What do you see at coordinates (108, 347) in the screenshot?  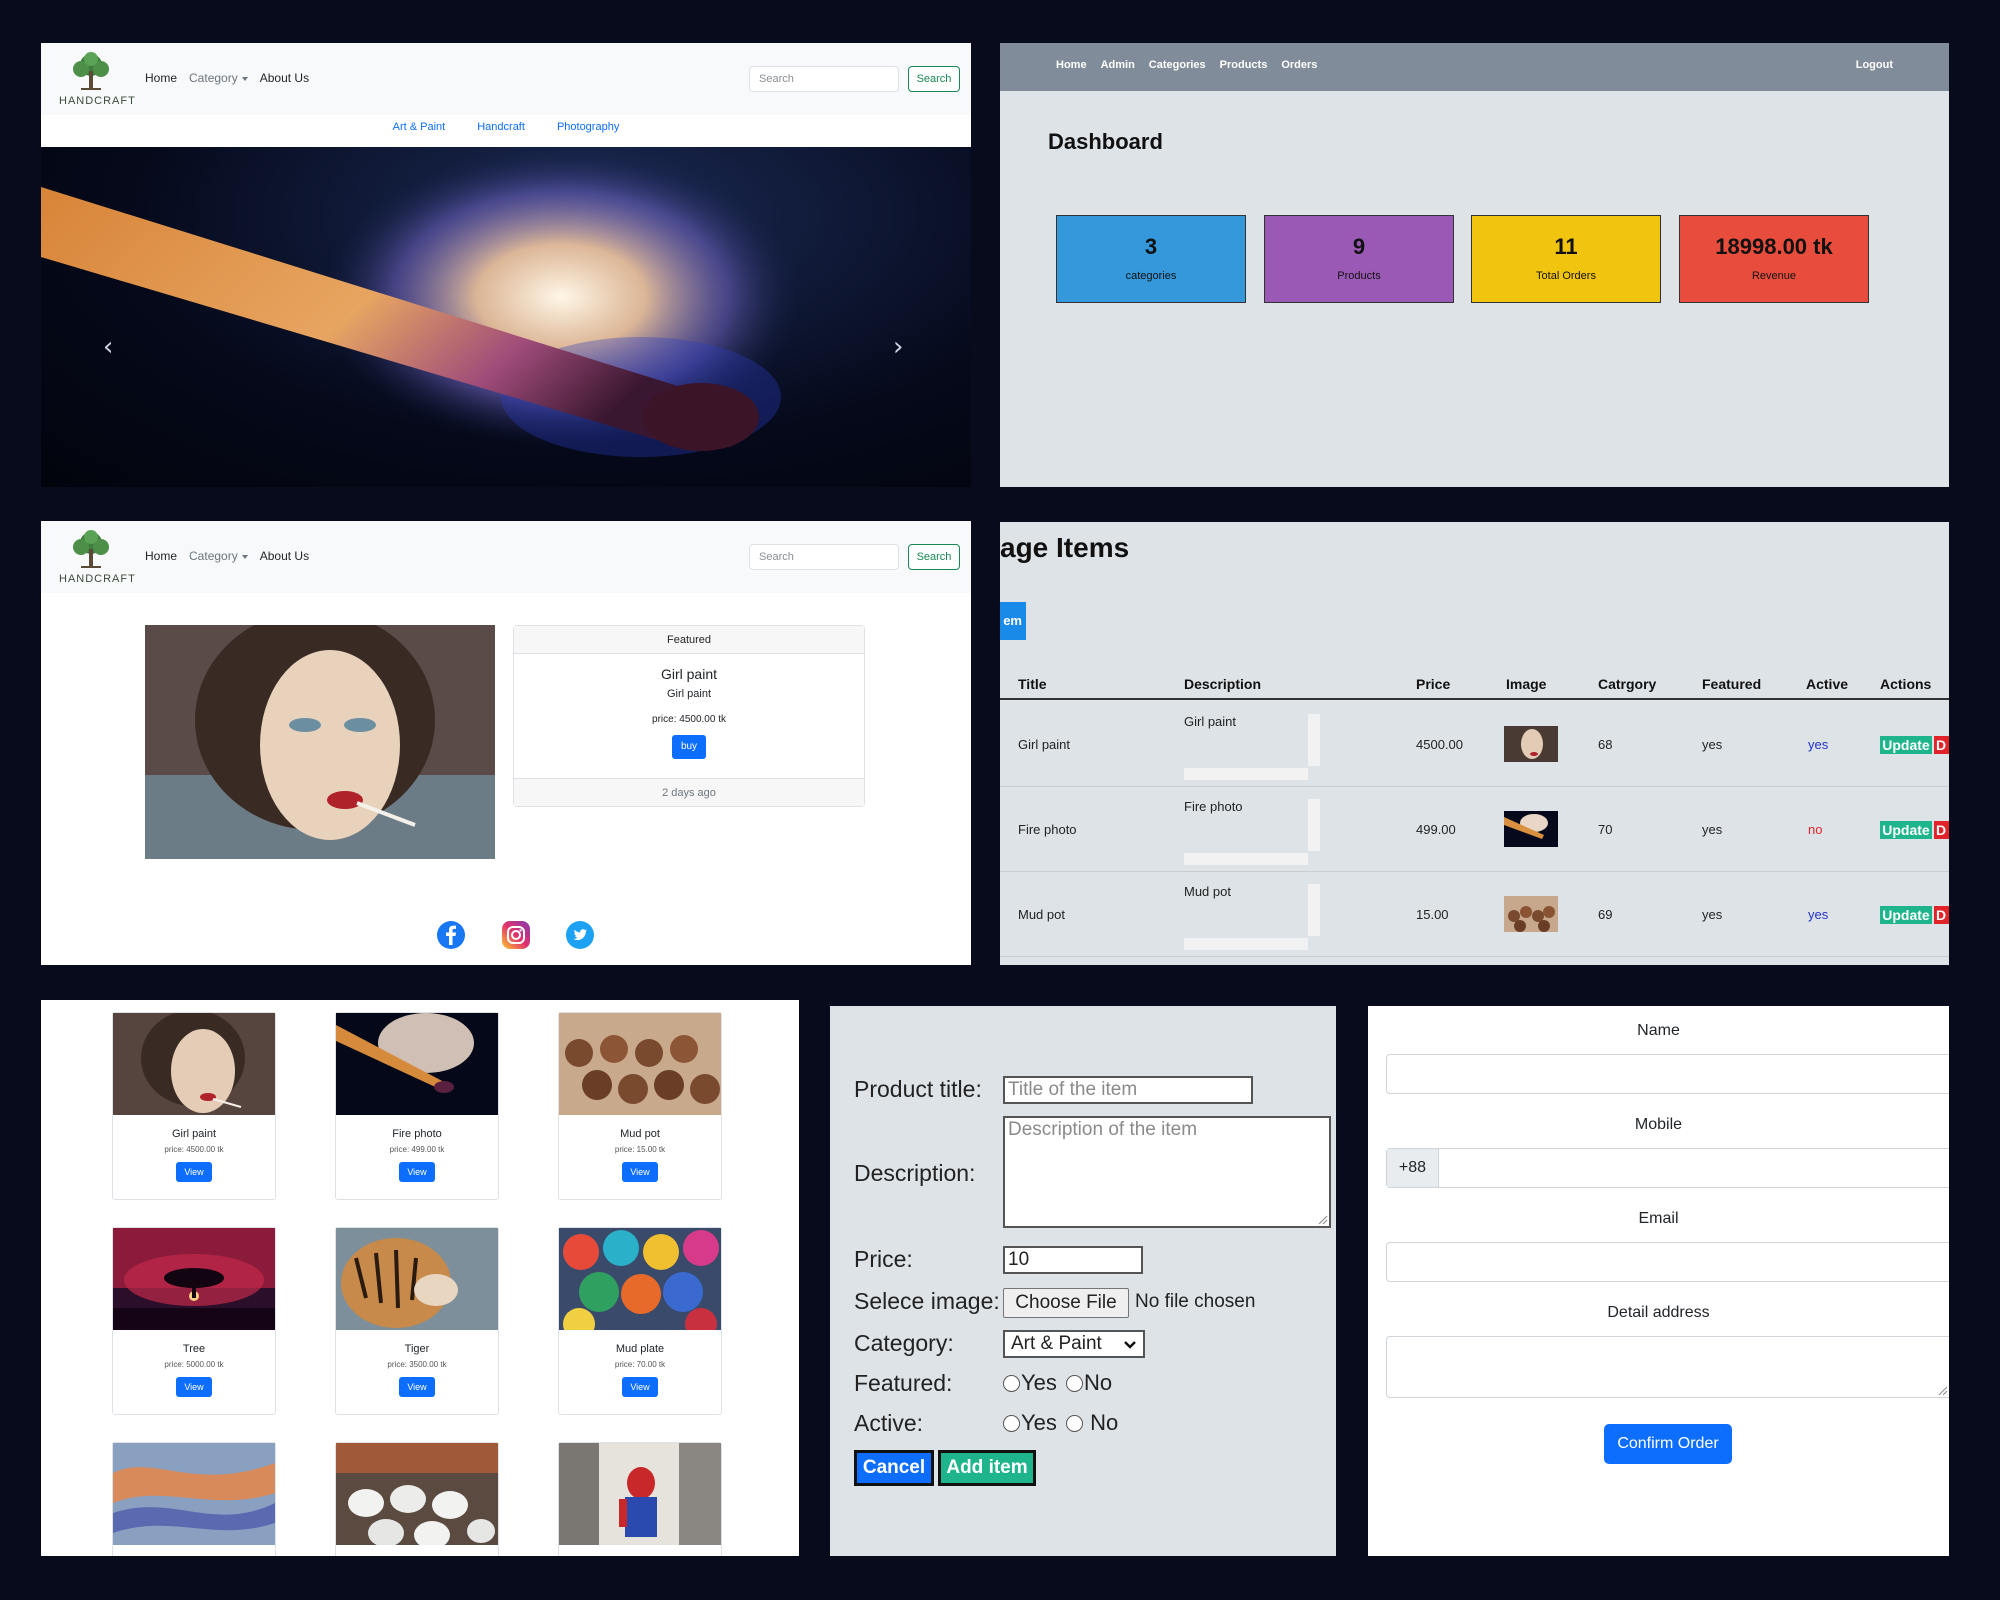 I see `carousel-prev-icon: ‹` at bounding box center [108, 347].